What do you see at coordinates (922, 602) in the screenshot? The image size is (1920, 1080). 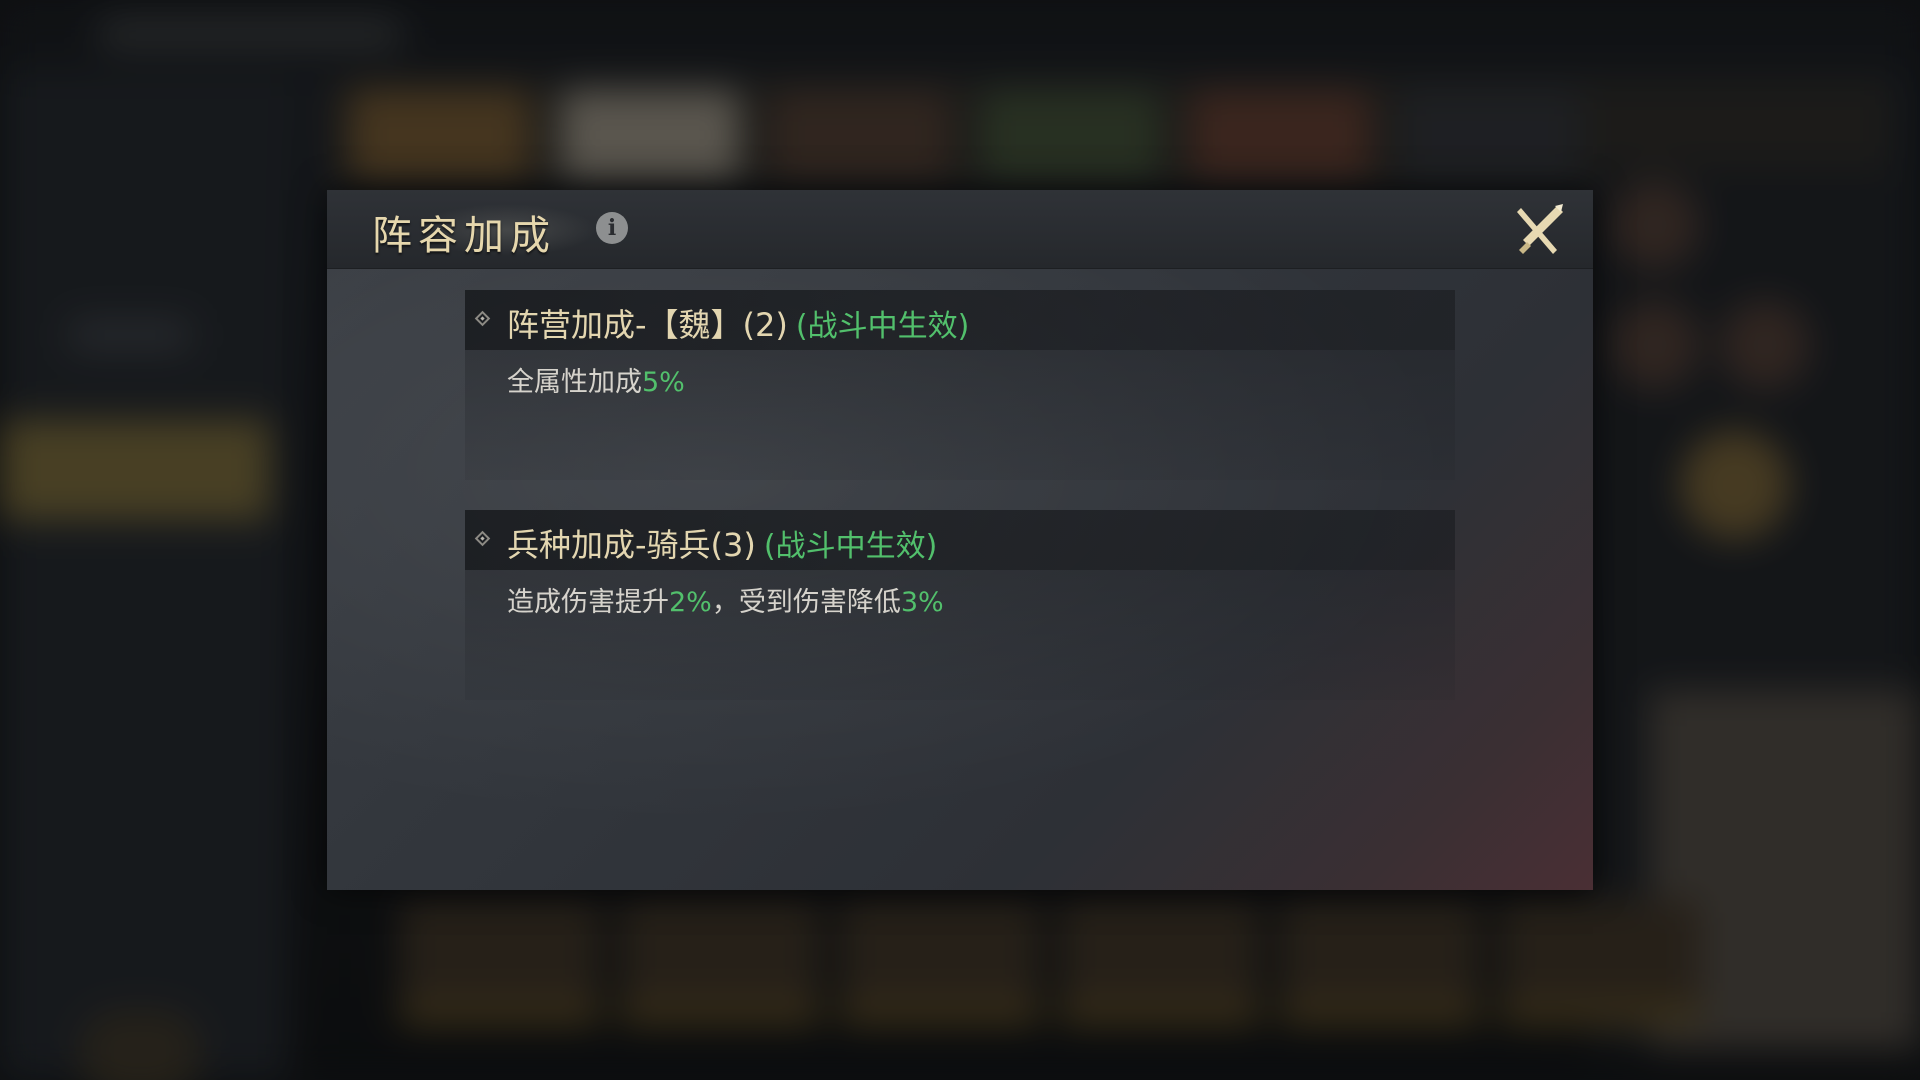 I see `desc-value: 3%` at bounding box center [922, 602].